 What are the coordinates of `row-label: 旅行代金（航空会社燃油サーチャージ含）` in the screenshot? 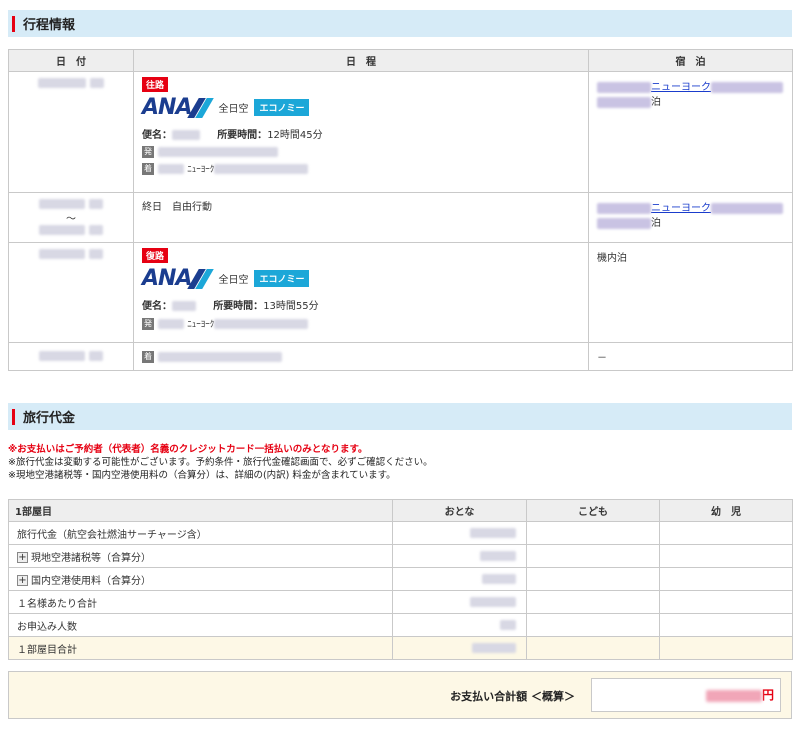 It's located at (200, 533).